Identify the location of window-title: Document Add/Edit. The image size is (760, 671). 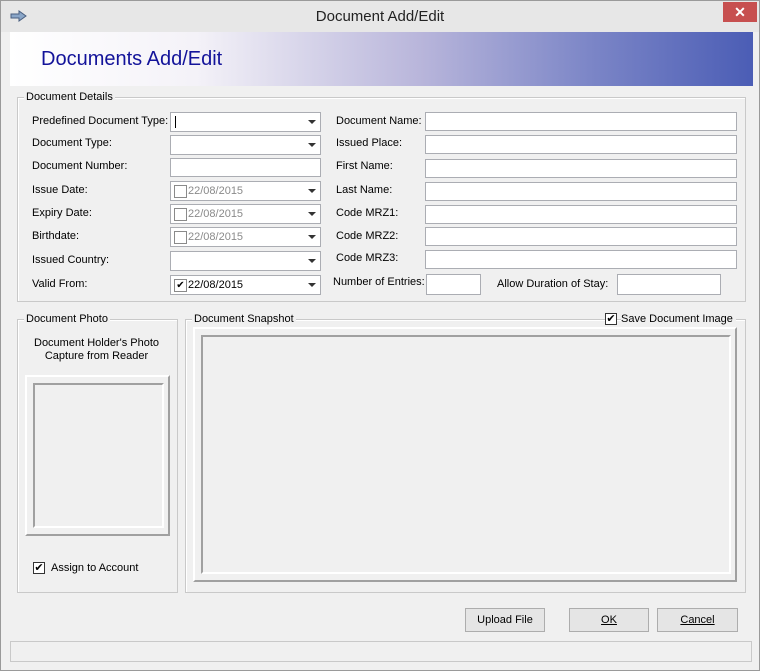
(380, 16).